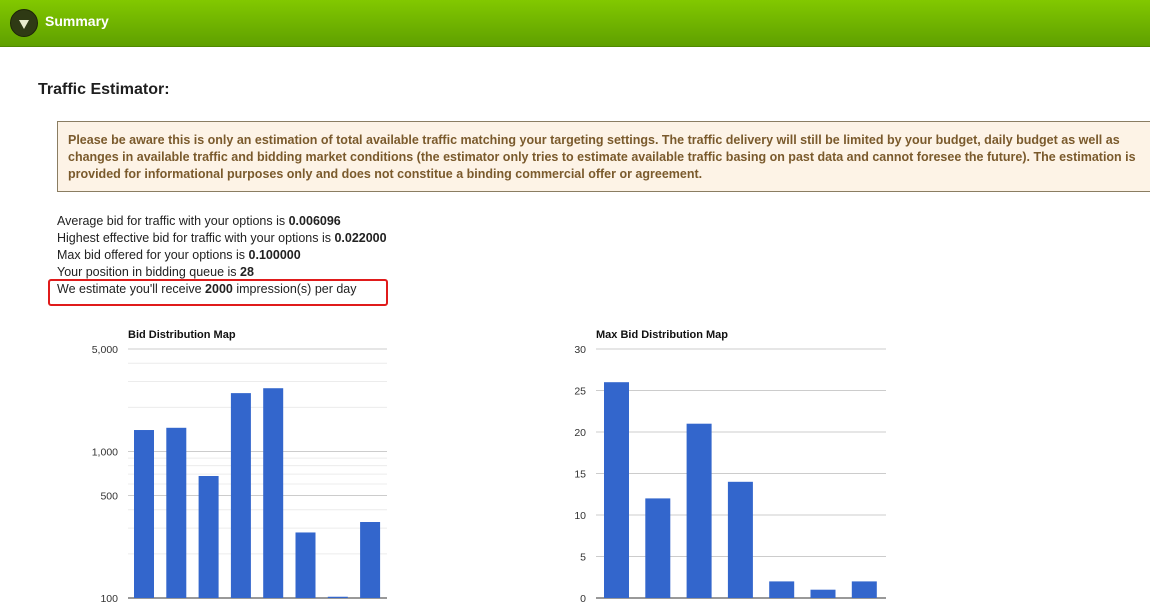  What do you see at coordinates (109, 497) in the screenshot?
I see `y-tick-label: 500` at bounding box center [109, 497].